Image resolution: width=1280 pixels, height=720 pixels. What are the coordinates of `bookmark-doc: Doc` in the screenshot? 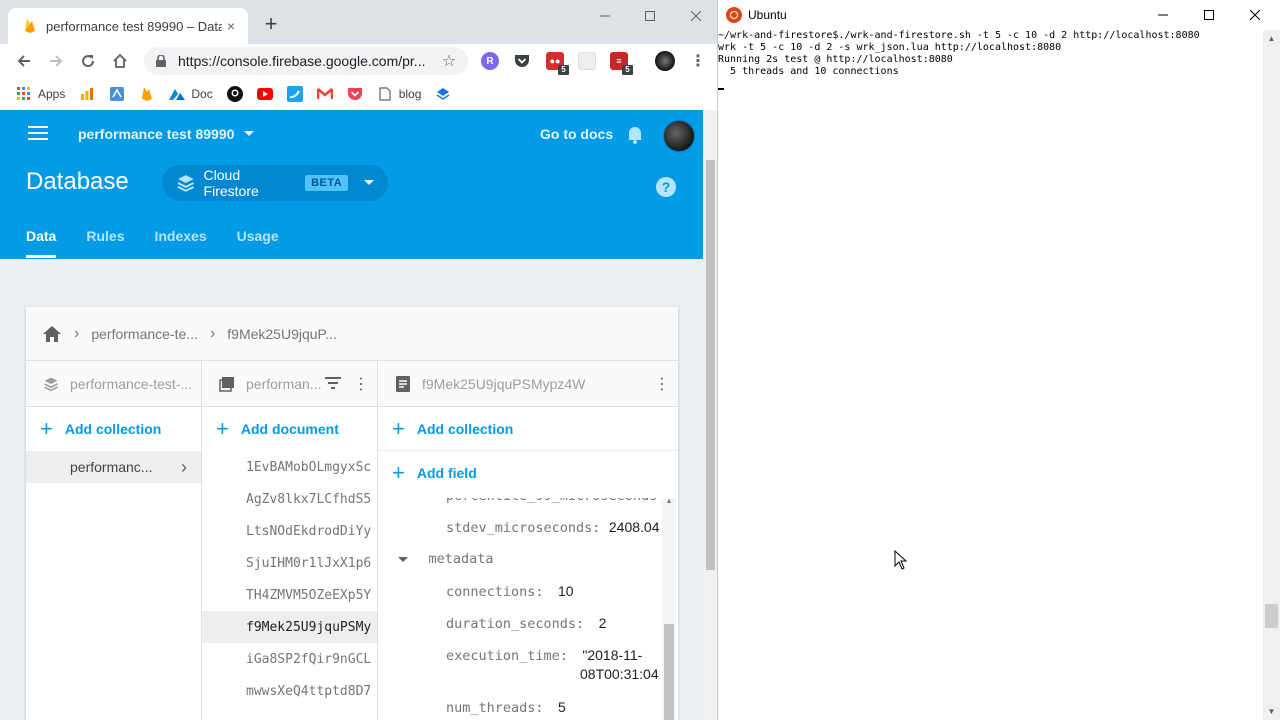 It's located at (191, 94).